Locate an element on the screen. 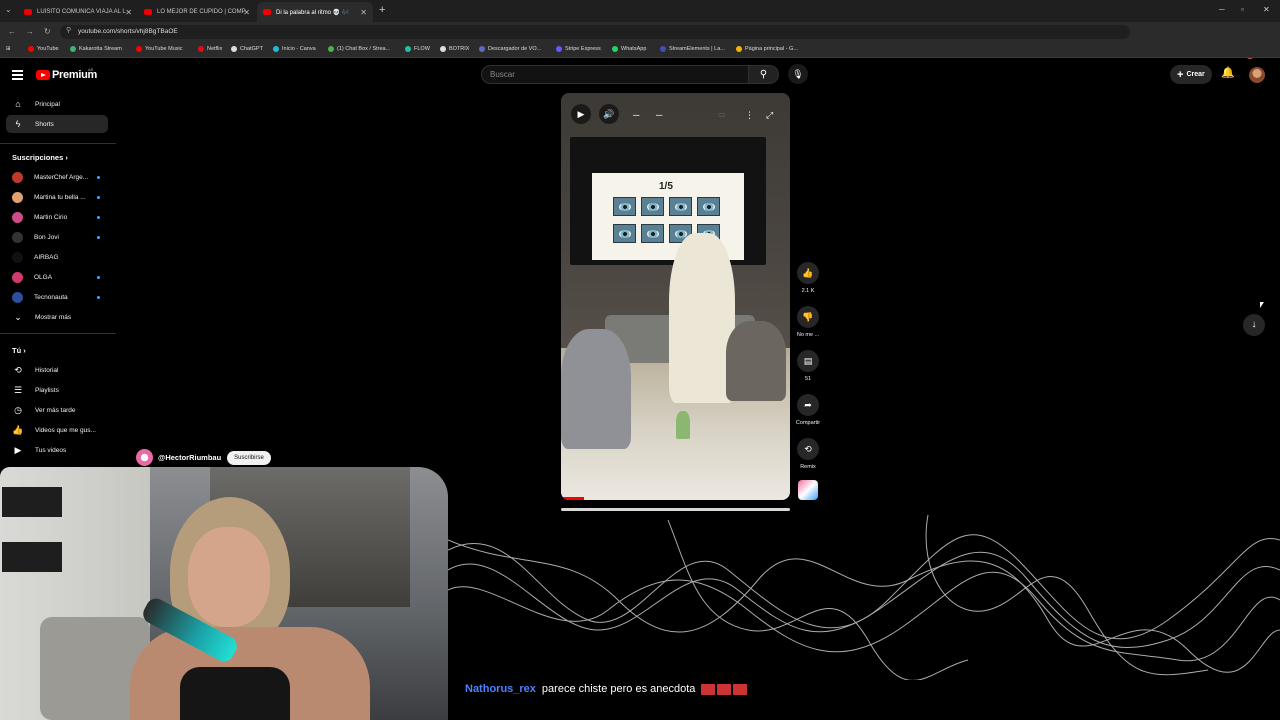 This screenshot has width=1280, height=720. subscribe-button: Suscribirse is located at coordinates (249, 457).